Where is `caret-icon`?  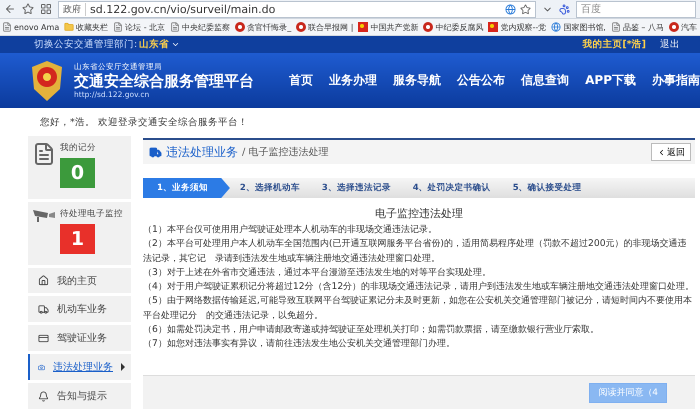
caret-icon is located at coordinates (175, 44).